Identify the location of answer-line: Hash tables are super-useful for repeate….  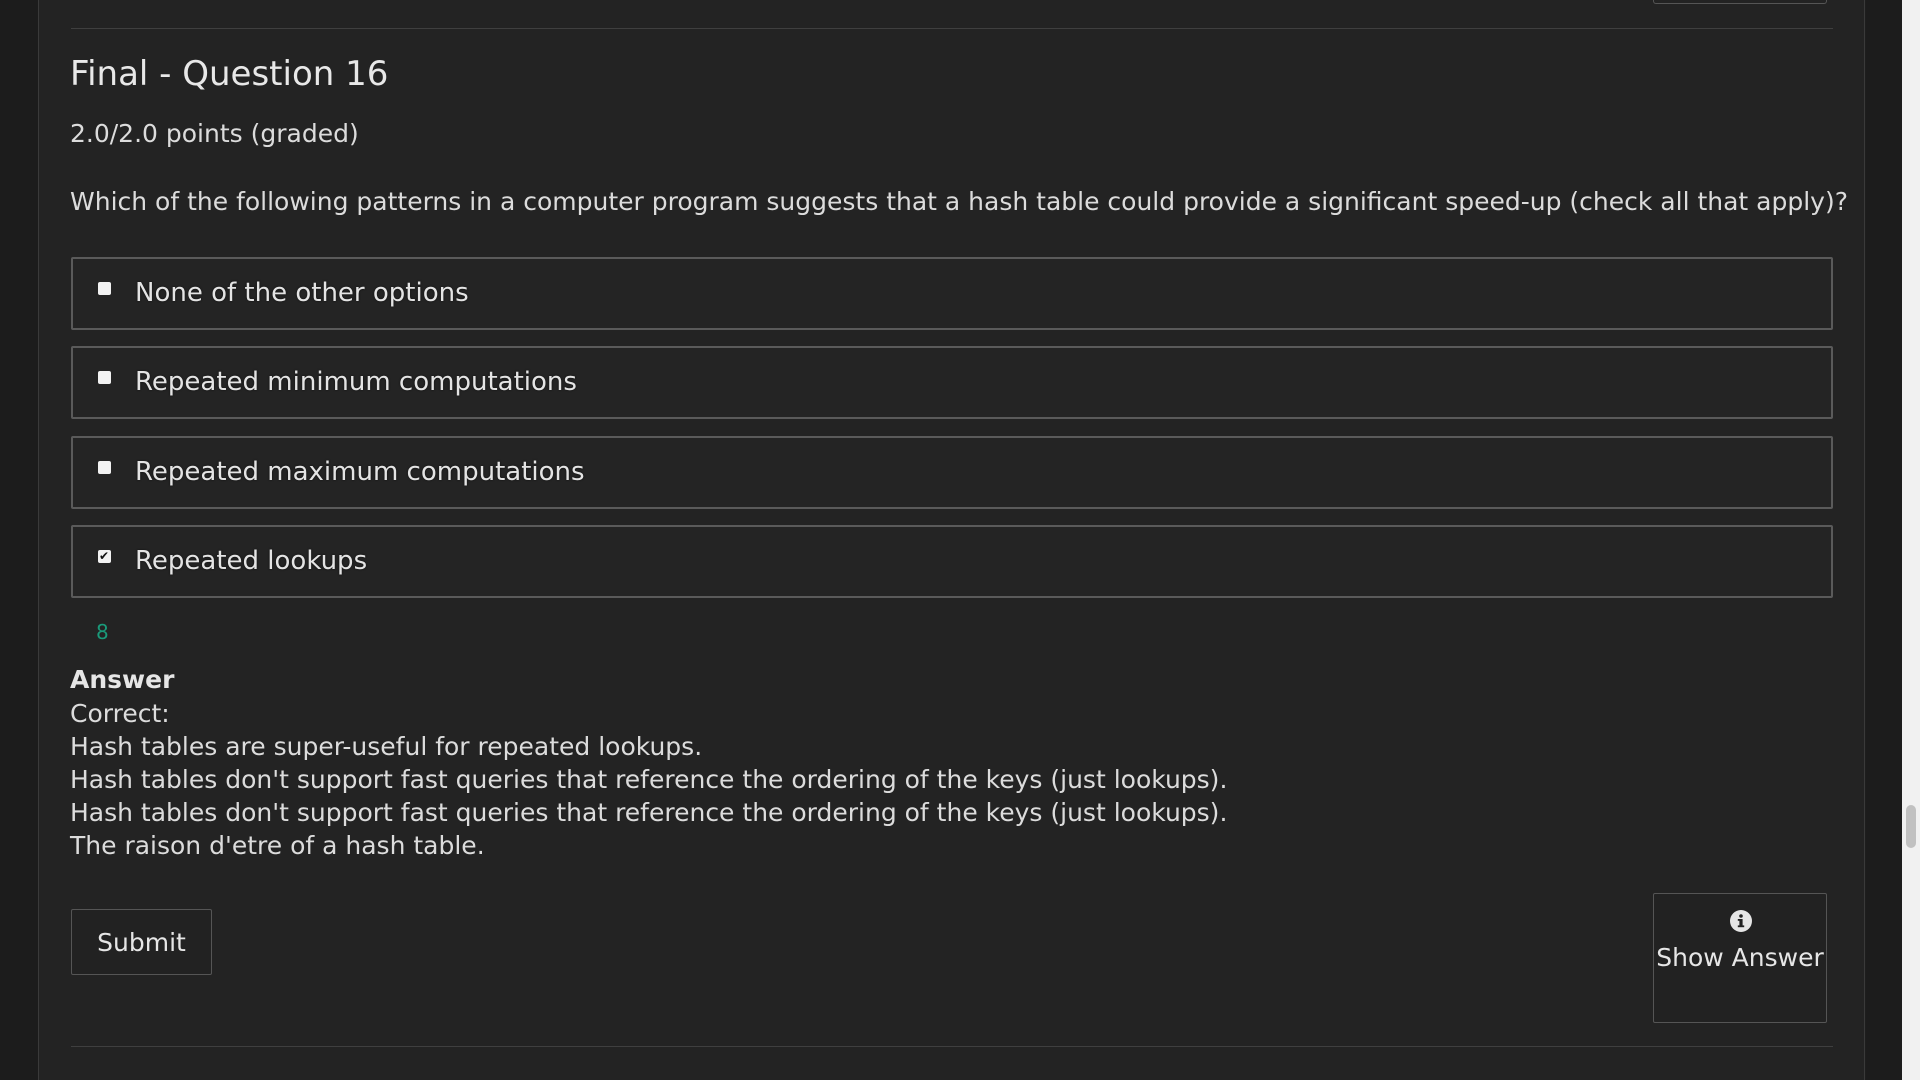
(386, 746).